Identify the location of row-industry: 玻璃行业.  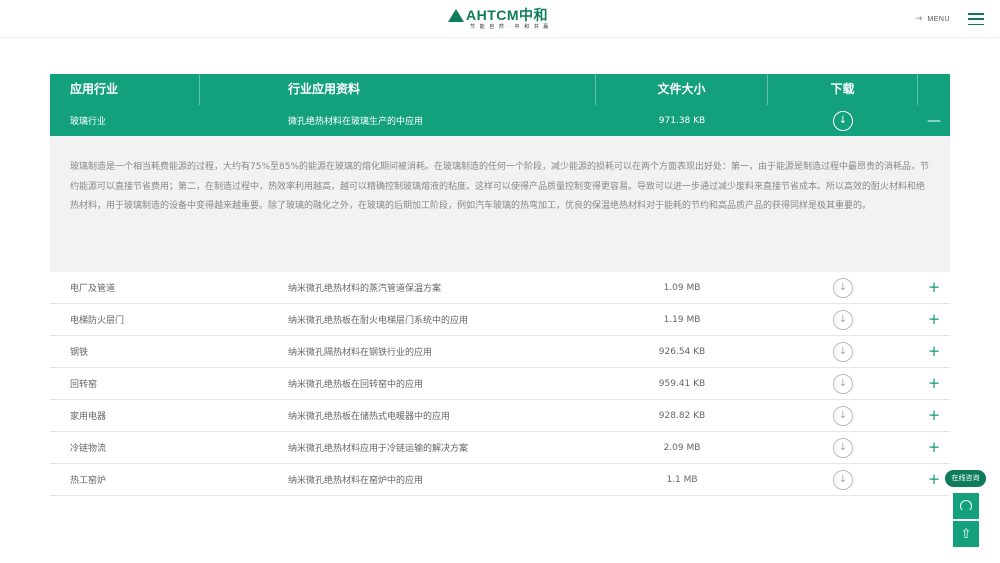
(88, 122).